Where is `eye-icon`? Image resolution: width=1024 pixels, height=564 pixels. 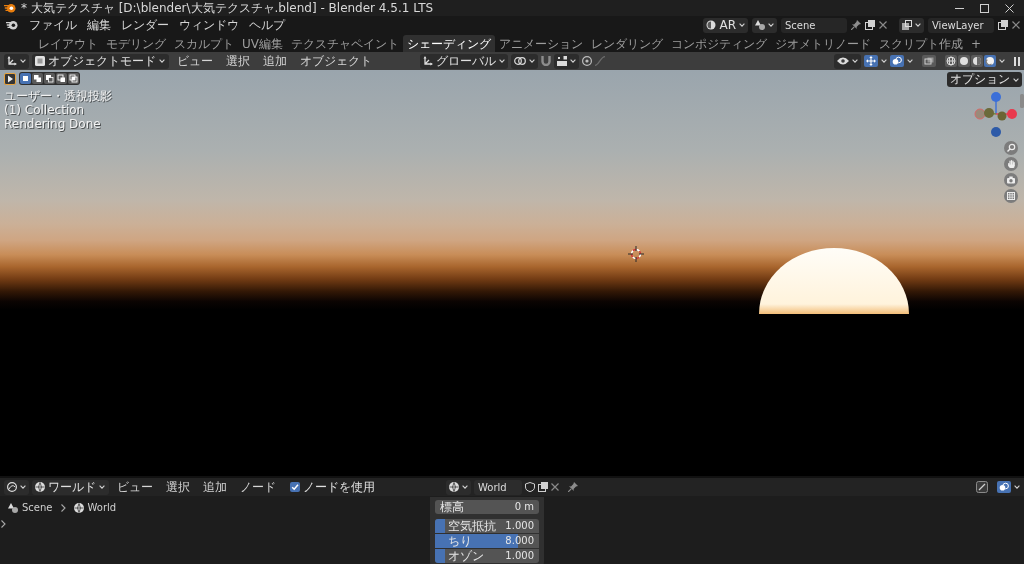
eye-icon is located at coordinates (843, 61).